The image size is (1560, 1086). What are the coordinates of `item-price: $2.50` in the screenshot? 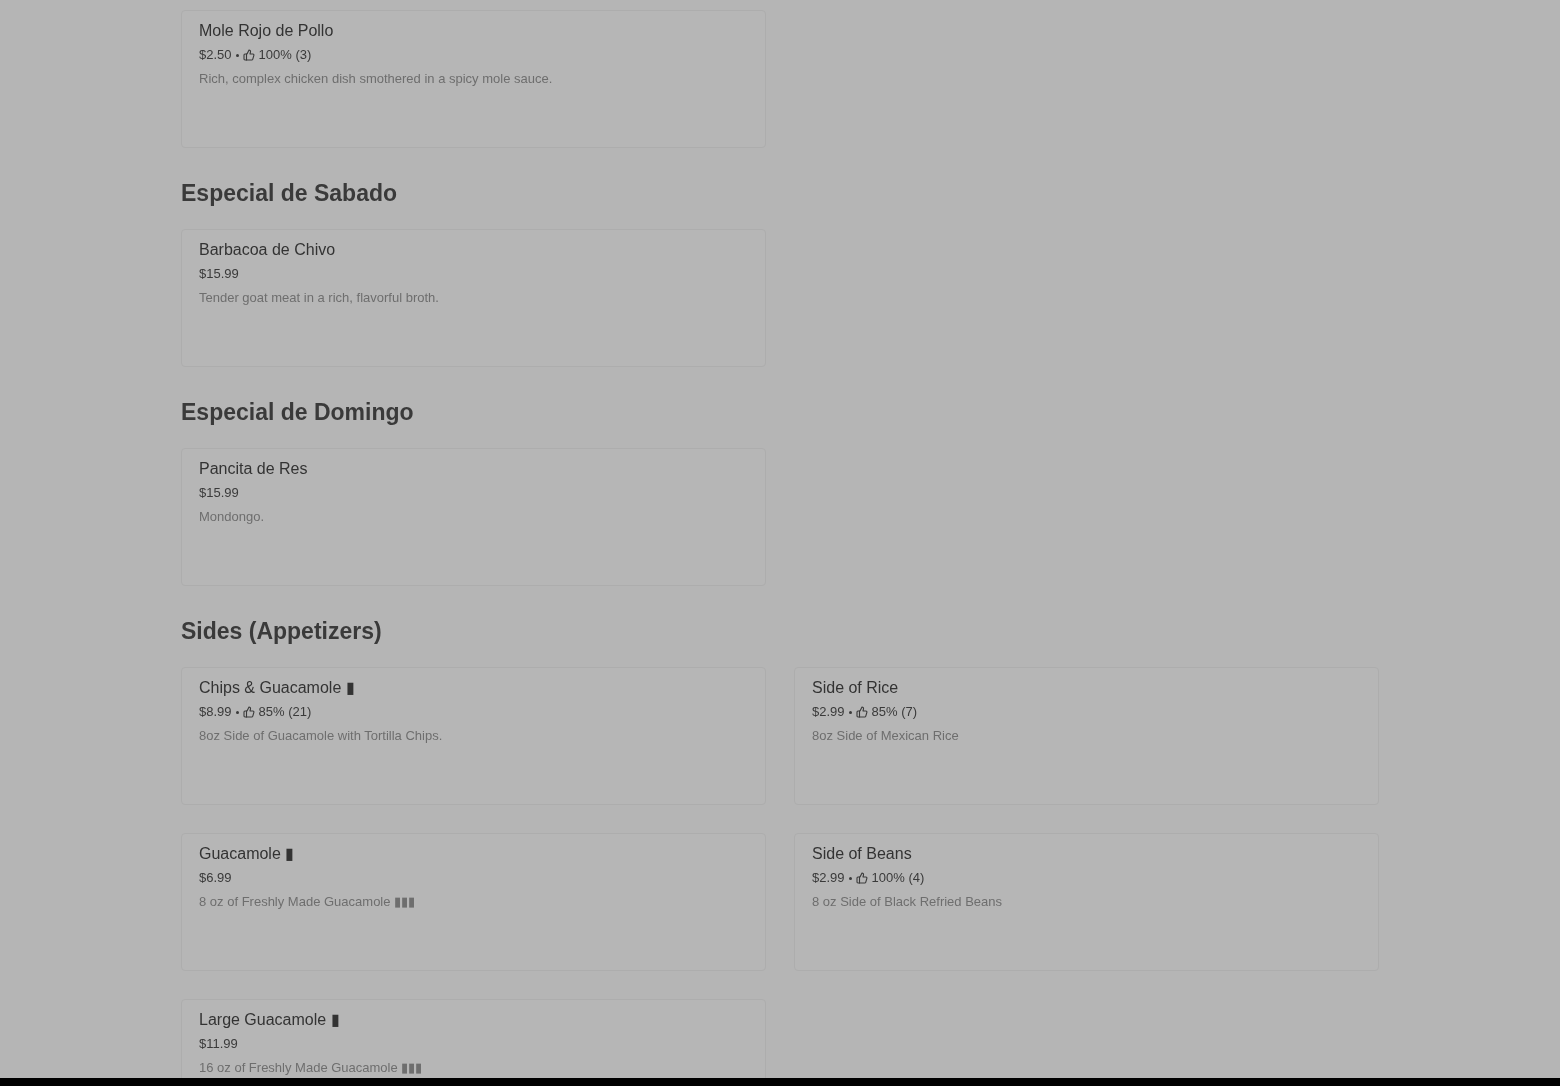 It's located at (215, 55).